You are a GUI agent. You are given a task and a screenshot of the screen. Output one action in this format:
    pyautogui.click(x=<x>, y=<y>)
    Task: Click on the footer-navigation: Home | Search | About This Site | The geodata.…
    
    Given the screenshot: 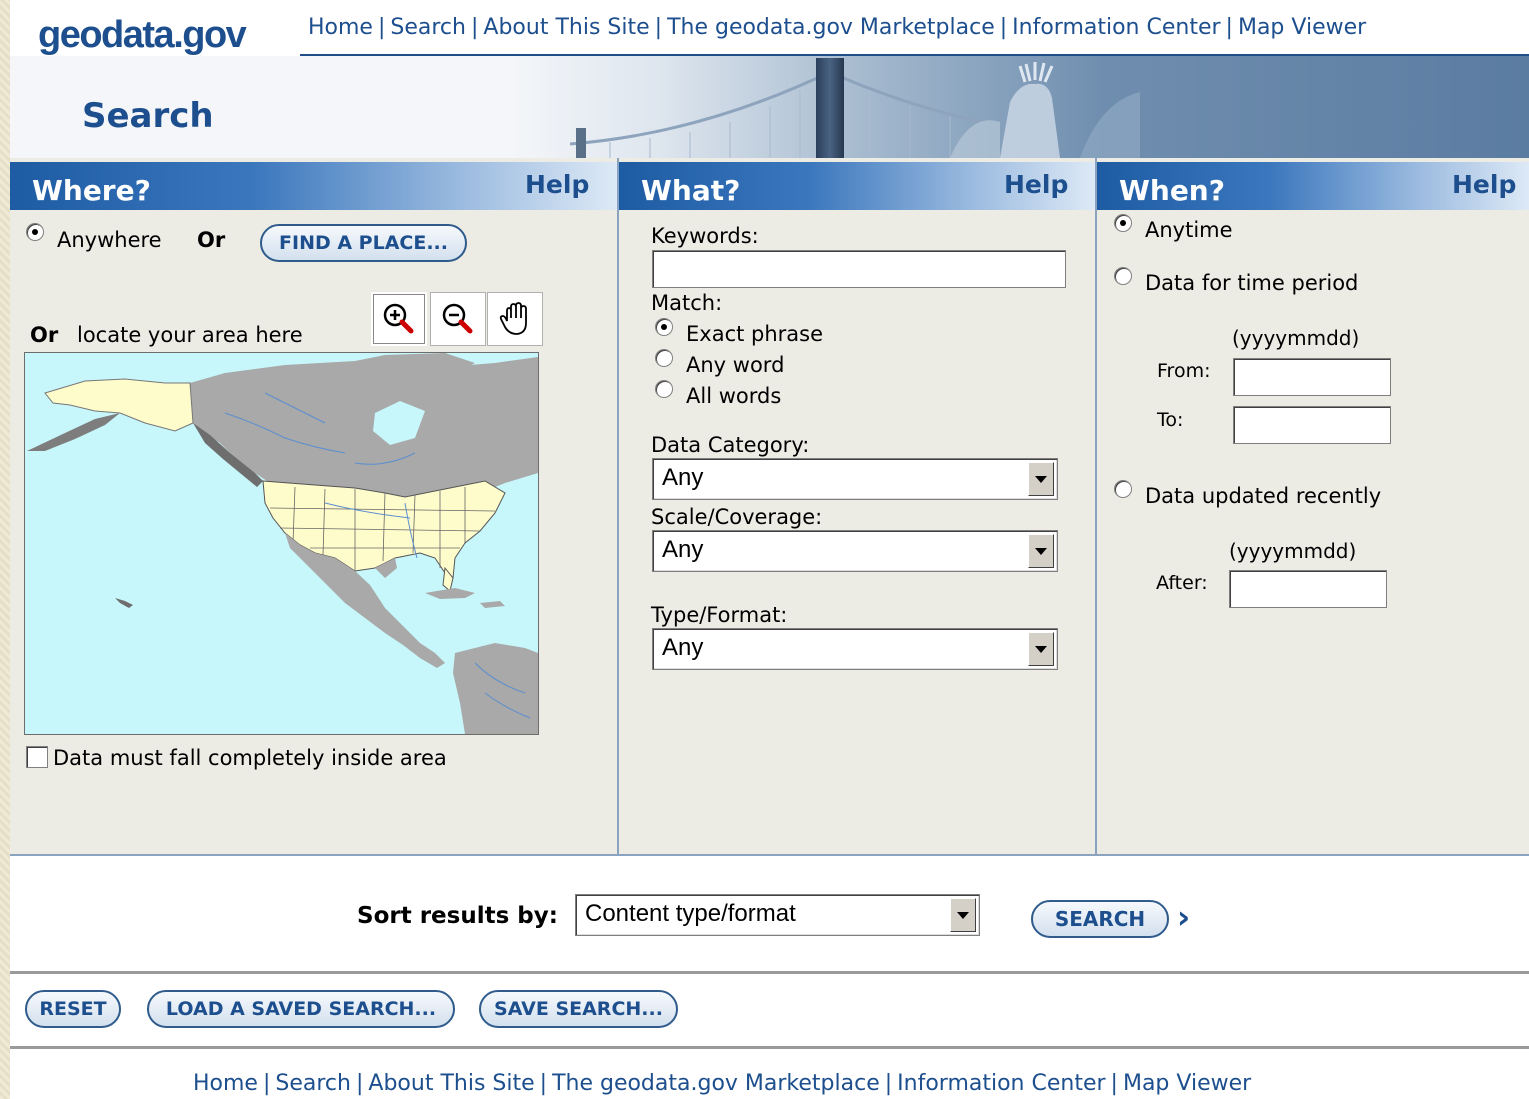 What is the action you would take?
    pyautogui.click(x=722, y=1083)
    